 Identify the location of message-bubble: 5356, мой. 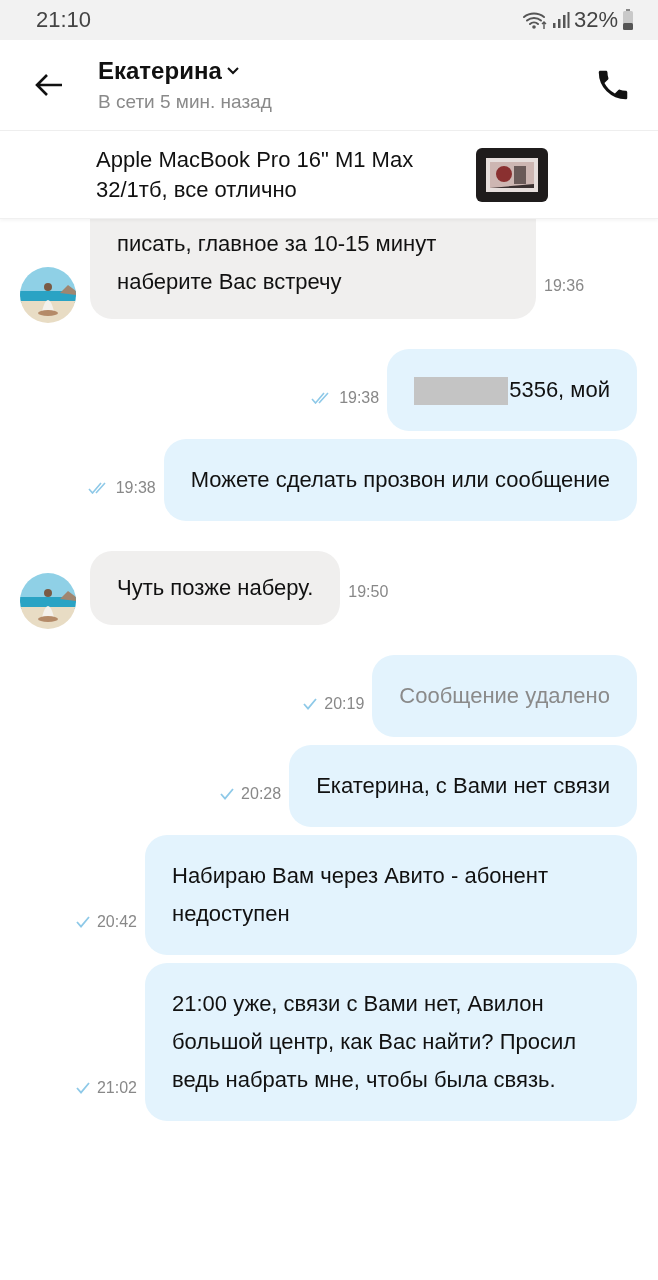
(512, 390).